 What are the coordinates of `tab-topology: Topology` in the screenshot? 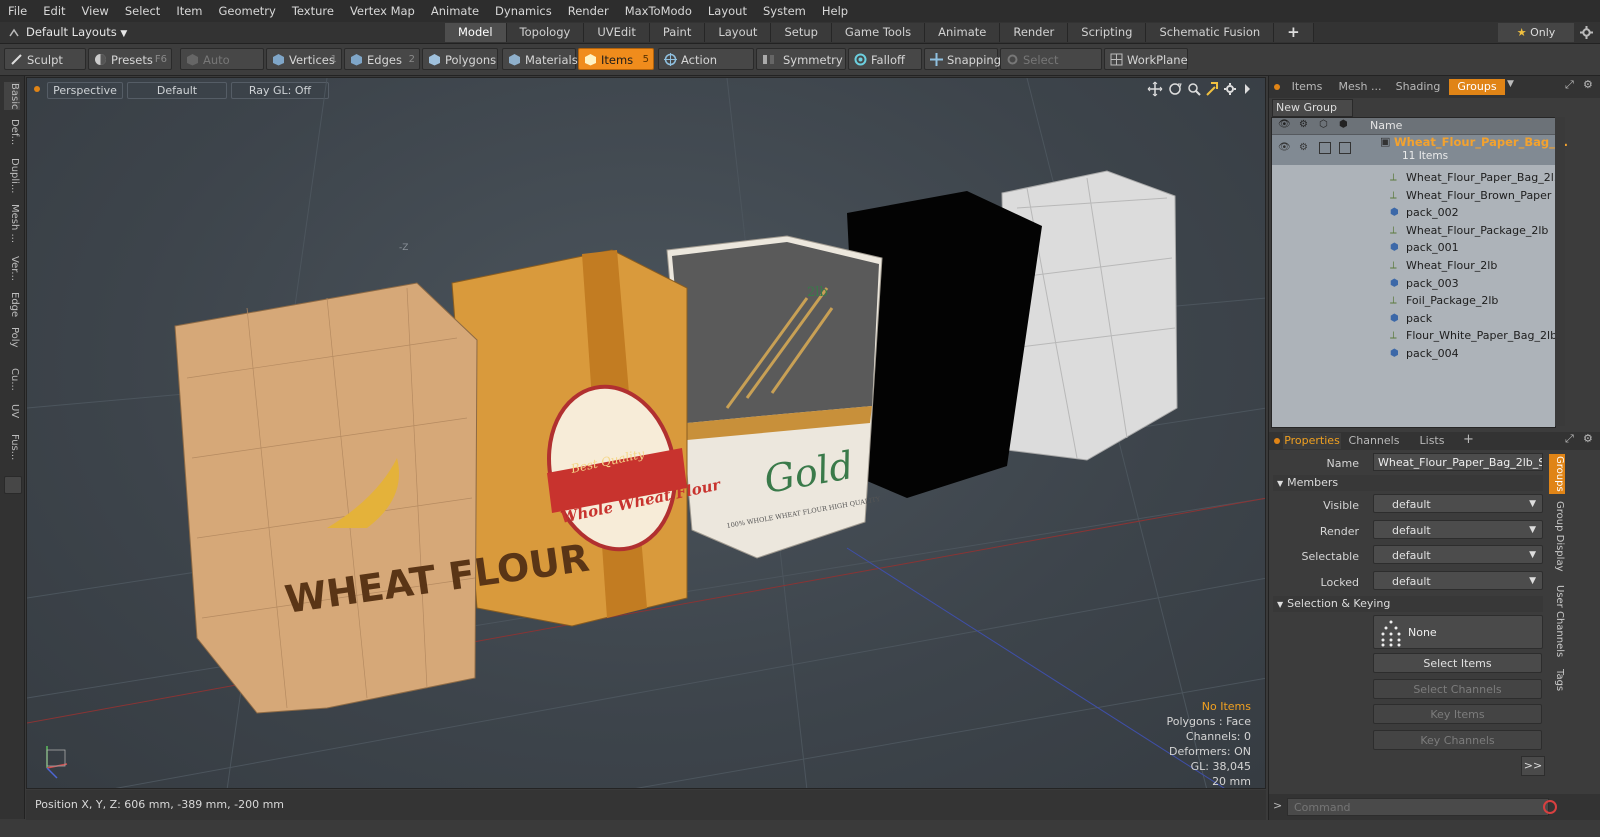 It's located at (545, 32).